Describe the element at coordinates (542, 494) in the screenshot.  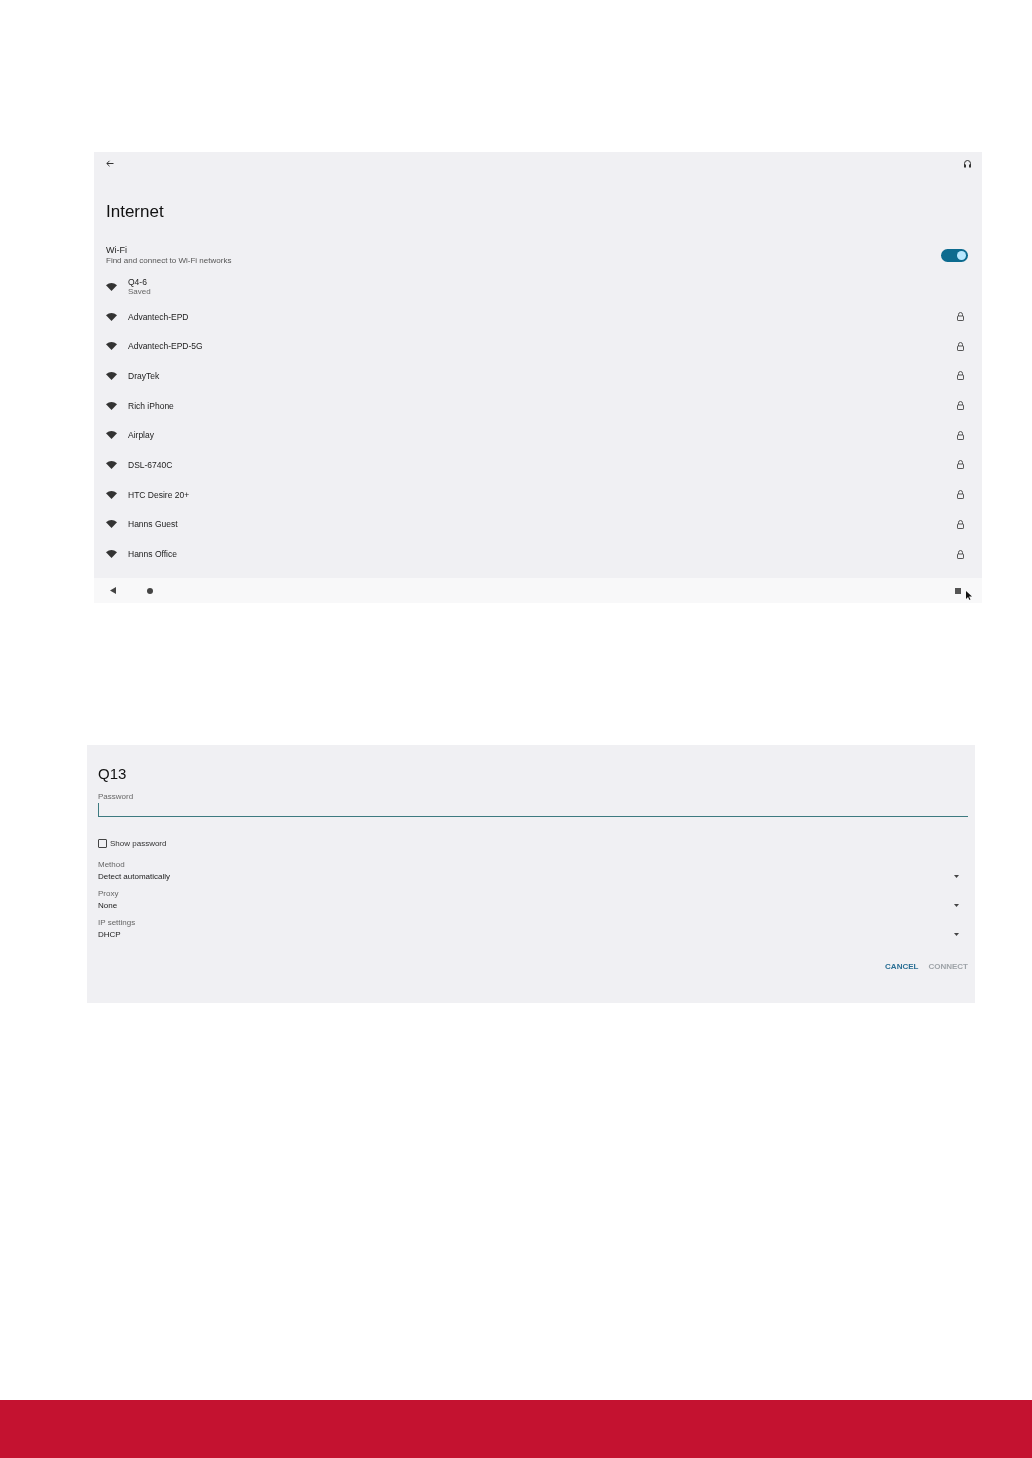
I see `network-name: HTC Desire 20+` at that location.